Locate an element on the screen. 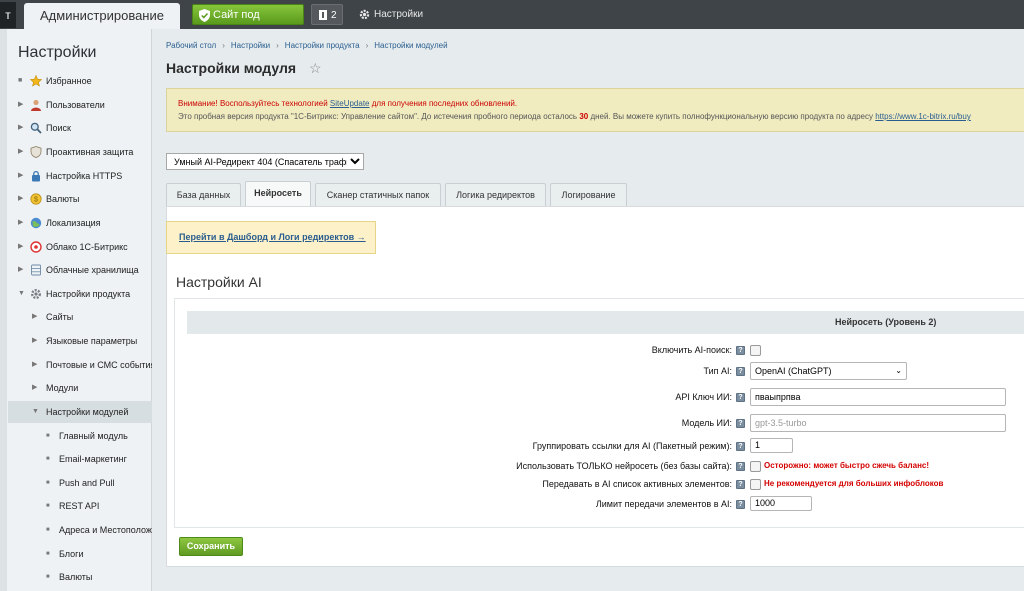 This screenshot has width=1024, height=591. breadcrumb-item: Настройки продукта is located at coordinates (322, 45).